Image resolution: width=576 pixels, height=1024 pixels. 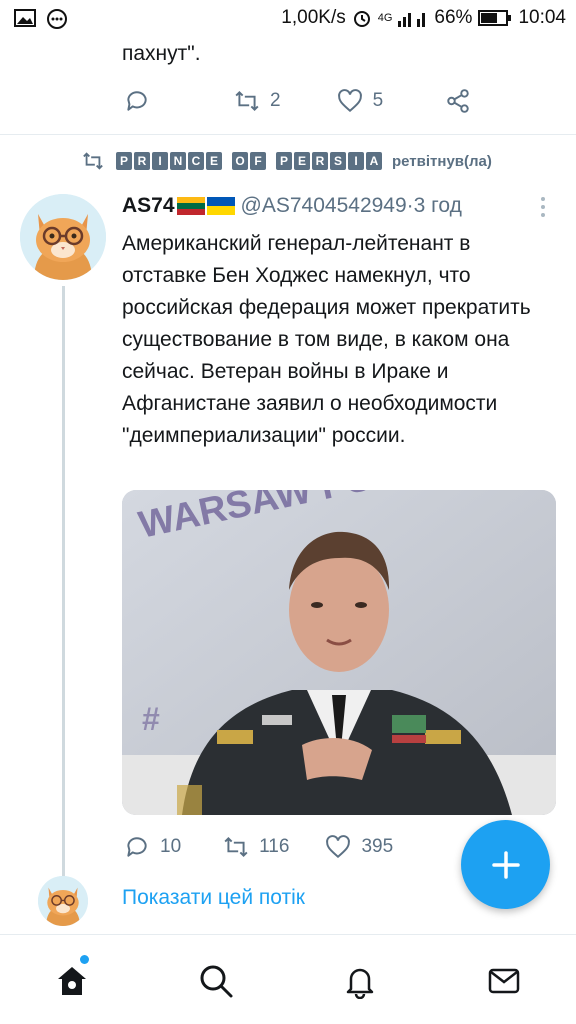 What do you see at coordinates (148, 206) in the screenshot?
I see `display-name: AS74` at bounding box center [148, 206].